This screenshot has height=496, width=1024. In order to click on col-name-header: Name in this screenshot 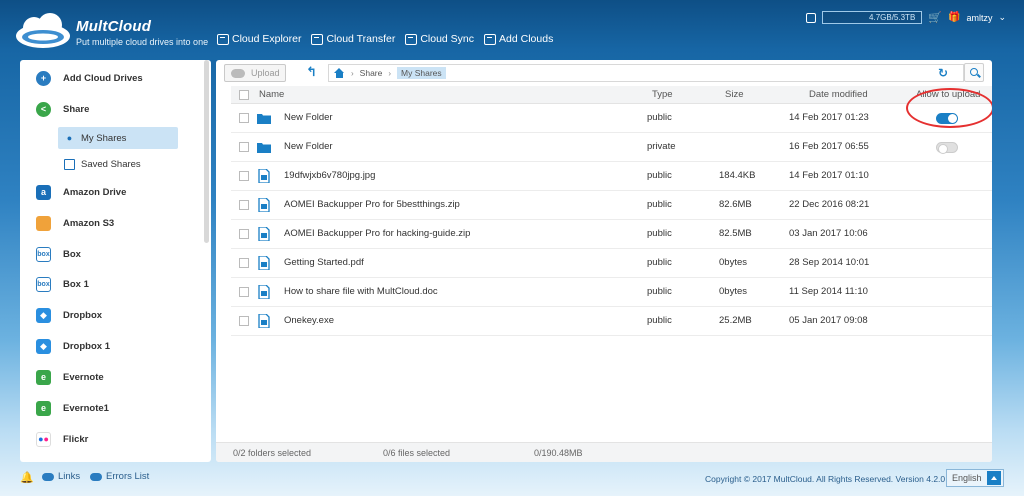, I will do `click(271, 94)`.